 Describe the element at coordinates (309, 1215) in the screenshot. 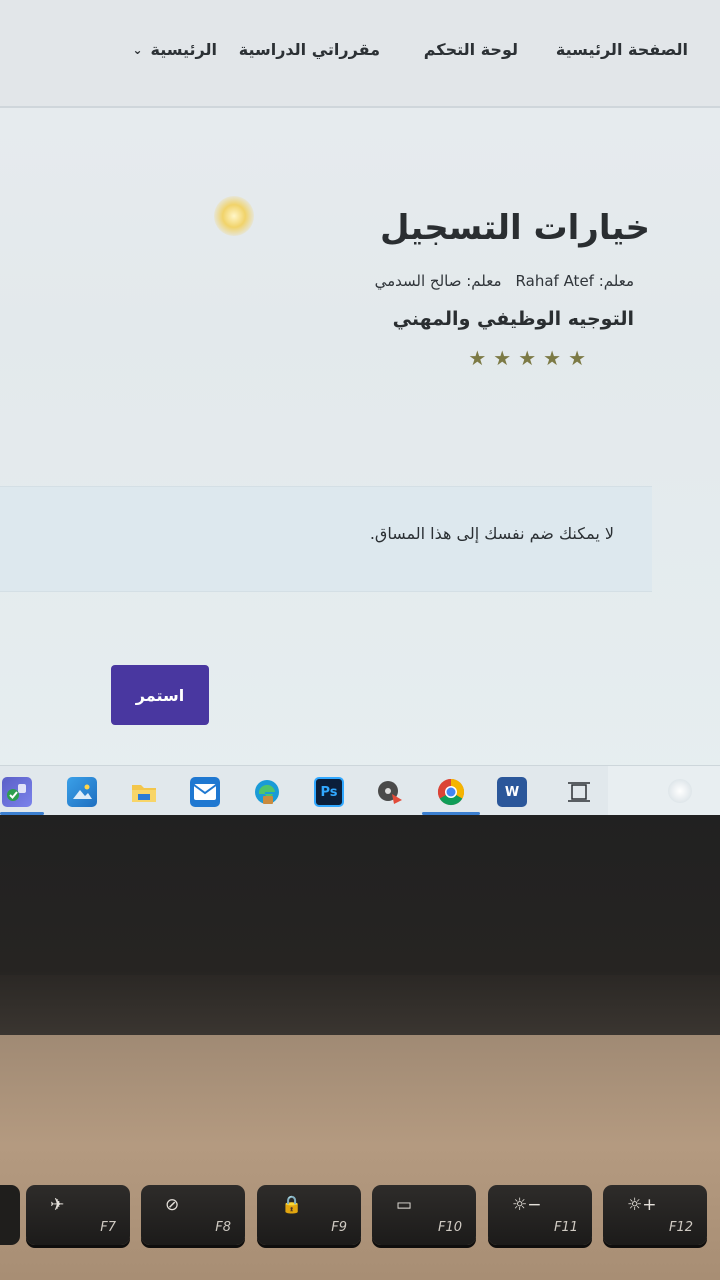

I see `f9-key: 🔒 F9` at that location.